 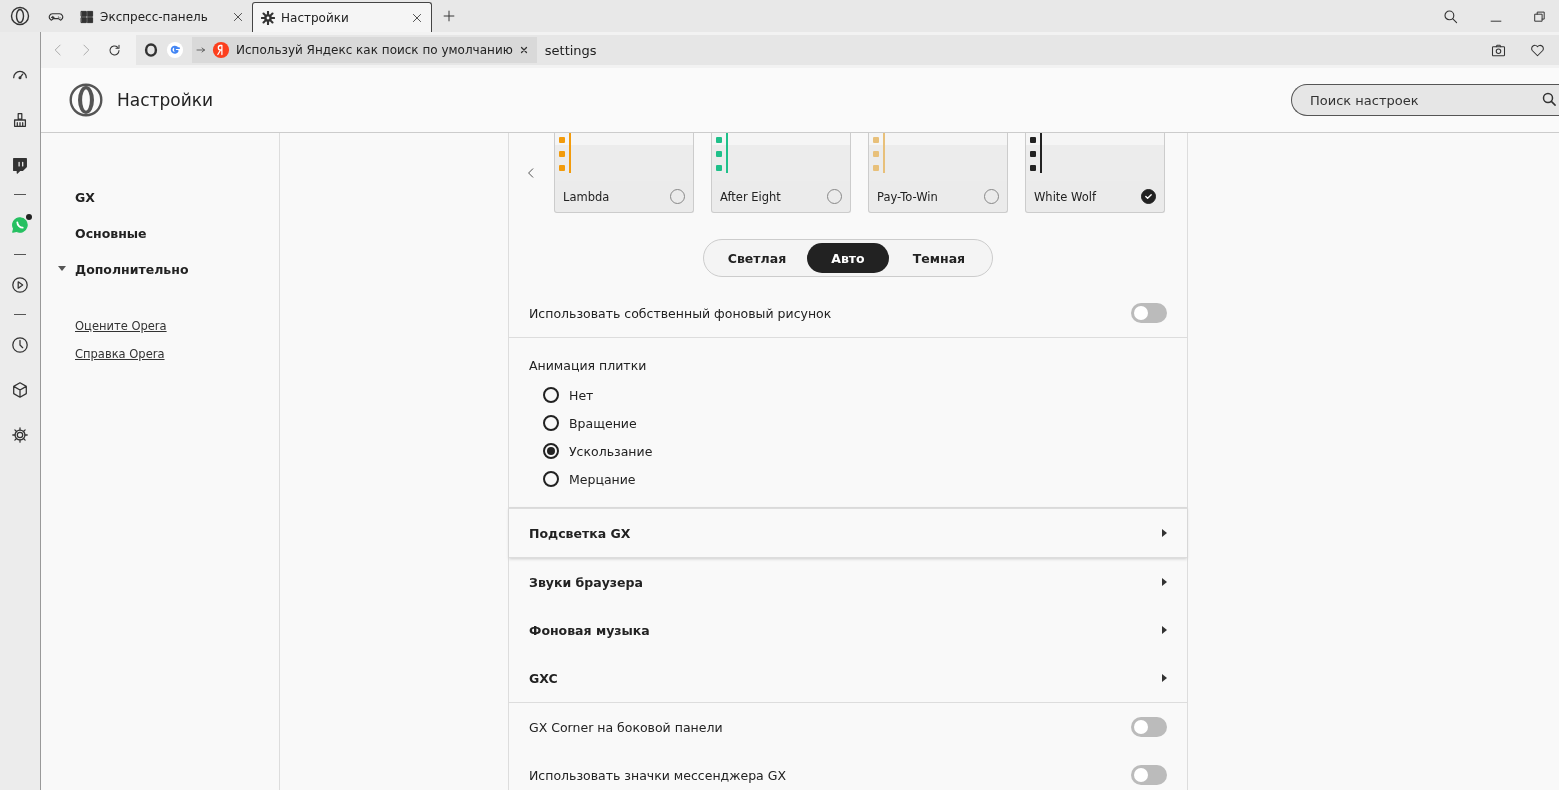 What do you see at coordinates (1148, 196) in the screenshot?
I see `check-icon` at bounding box center [1148, 196].